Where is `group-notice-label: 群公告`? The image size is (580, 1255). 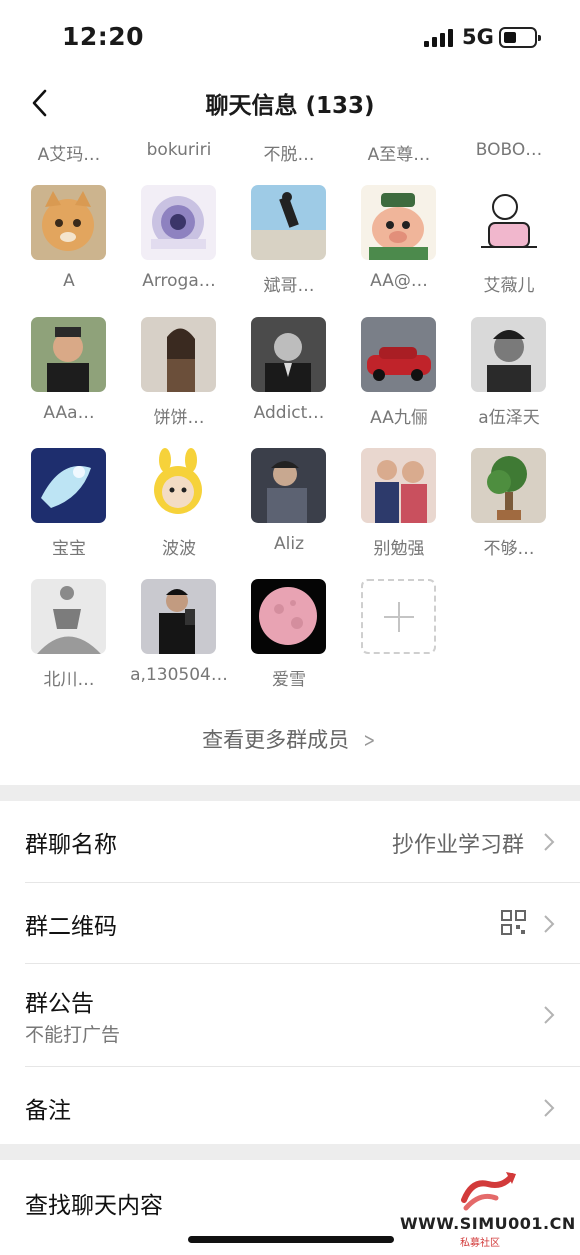
group-notice-label: 群公告 is located at coordinates (59, 1004).